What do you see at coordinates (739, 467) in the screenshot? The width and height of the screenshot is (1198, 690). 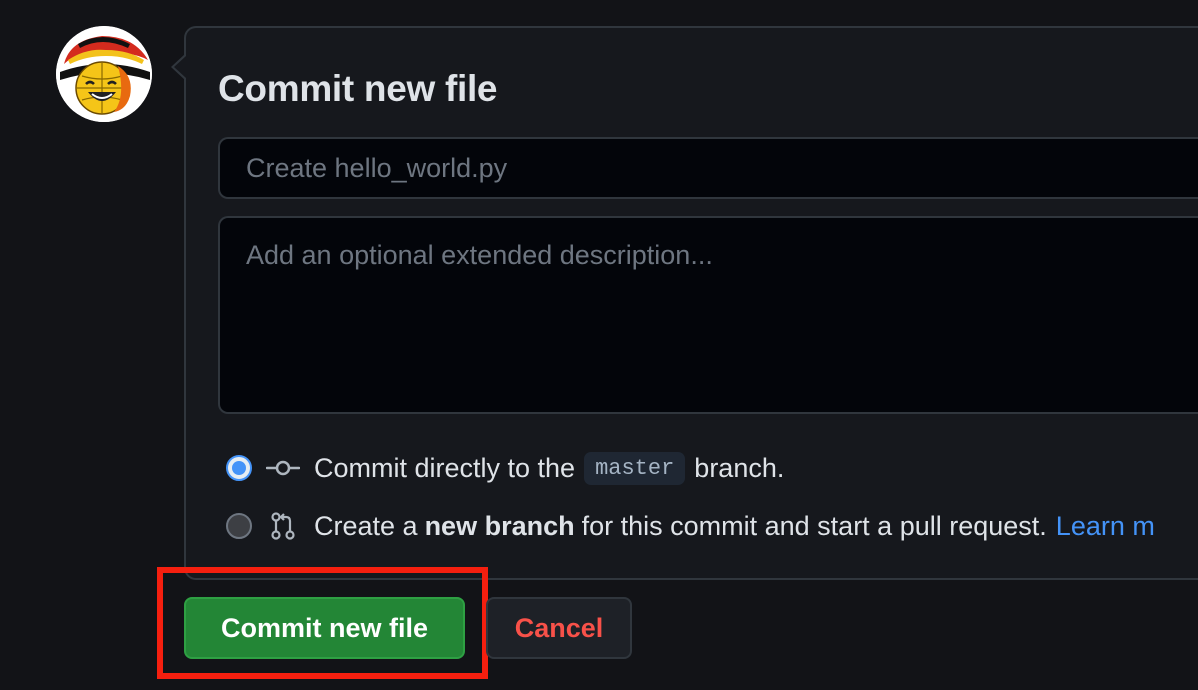 I see `commit-direct-suffix: branch.` at bounding box center [739, 467].